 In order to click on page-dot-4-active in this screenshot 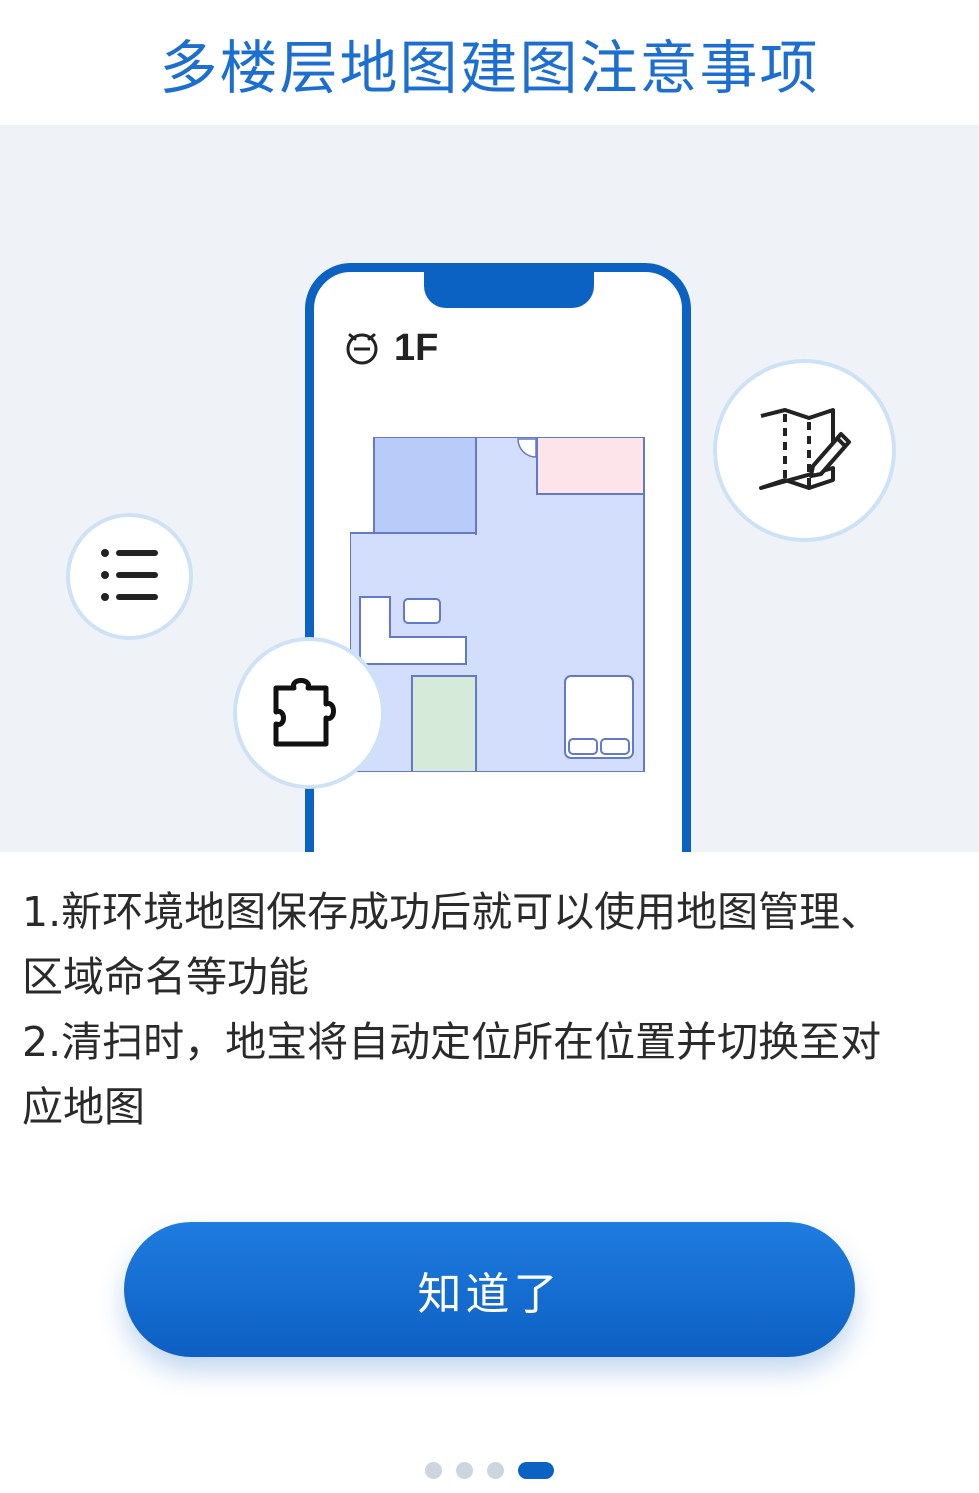, I will do `click(536, 1470)`.